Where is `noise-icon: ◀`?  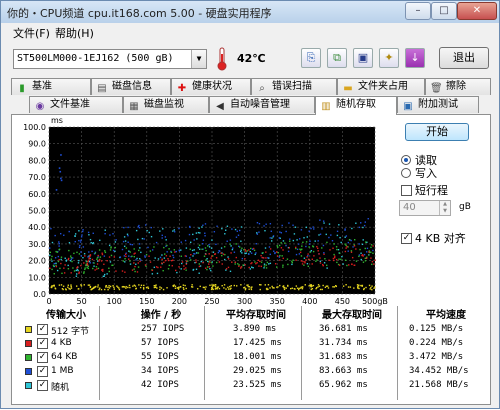 noise-icon: ◀ is located at coordinates (220, 106).